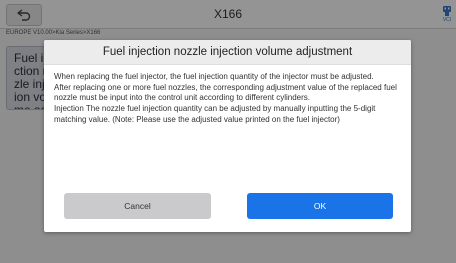  What do you see at coordinates (137, 206) in the screenshot?
I see `cancel-button: Cancel` at bounding box center [137, 206].